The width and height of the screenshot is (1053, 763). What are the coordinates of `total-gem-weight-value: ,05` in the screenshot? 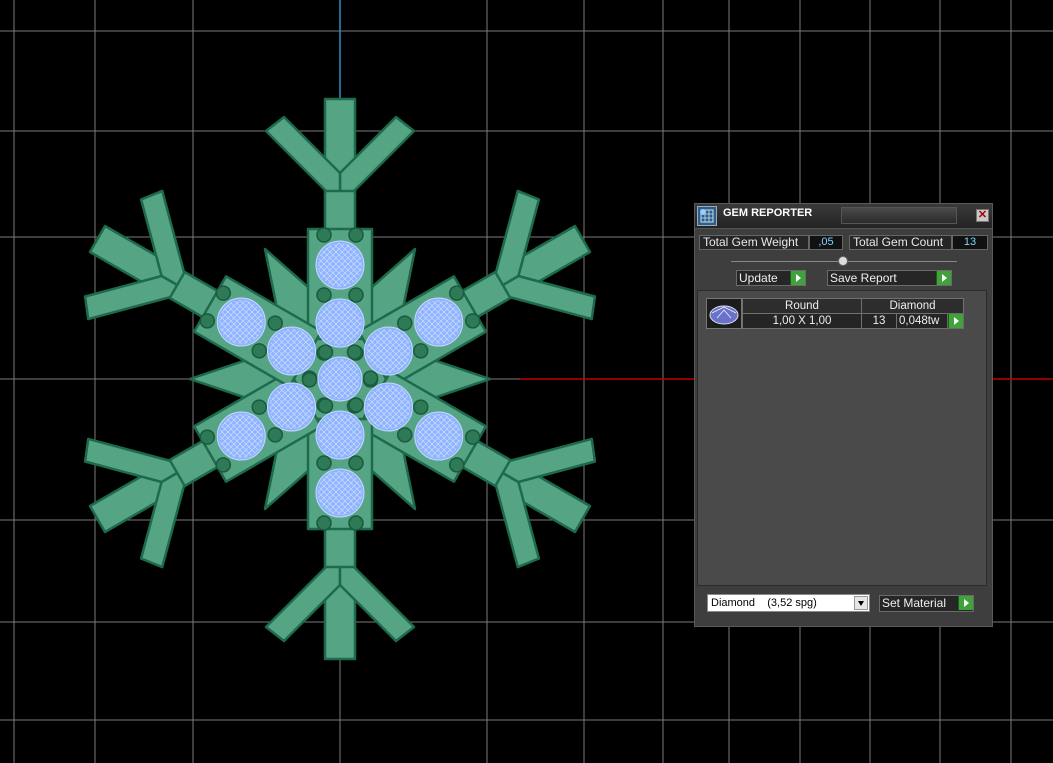 It's located at (826, 242).